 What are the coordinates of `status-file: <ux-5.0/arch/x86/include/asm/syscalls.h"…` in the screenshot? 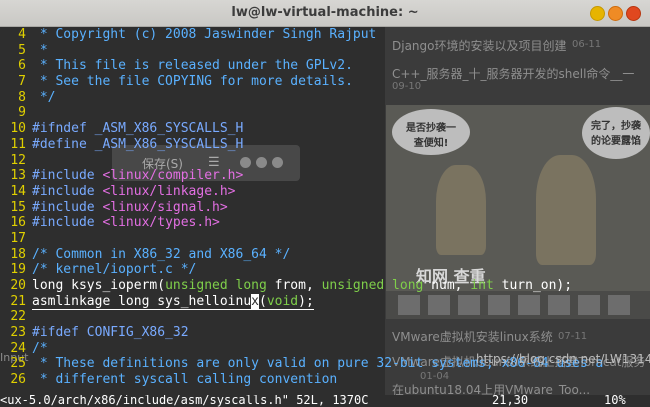 It's located at (184, 401).